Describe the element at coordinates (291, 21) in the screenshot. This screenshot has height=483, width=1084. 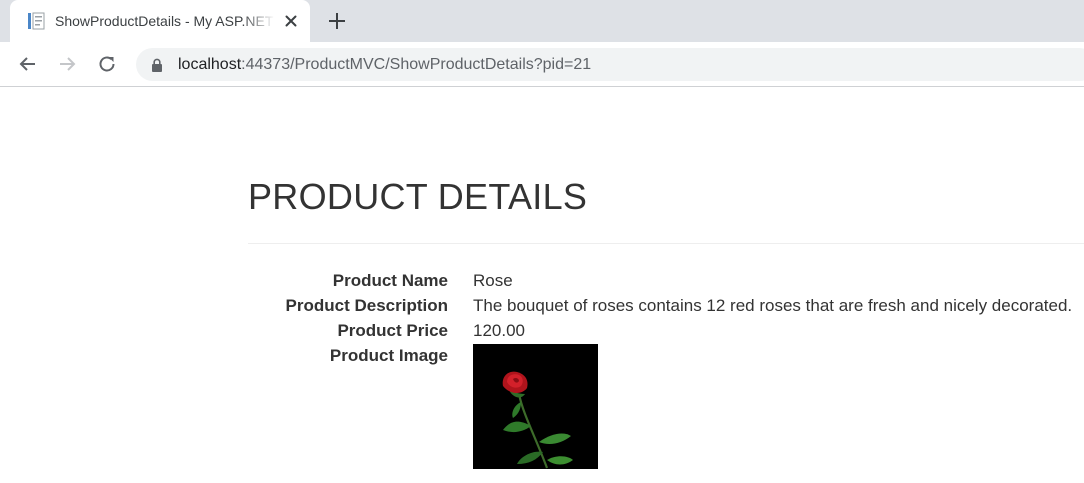
I see `close-icon` at that location.